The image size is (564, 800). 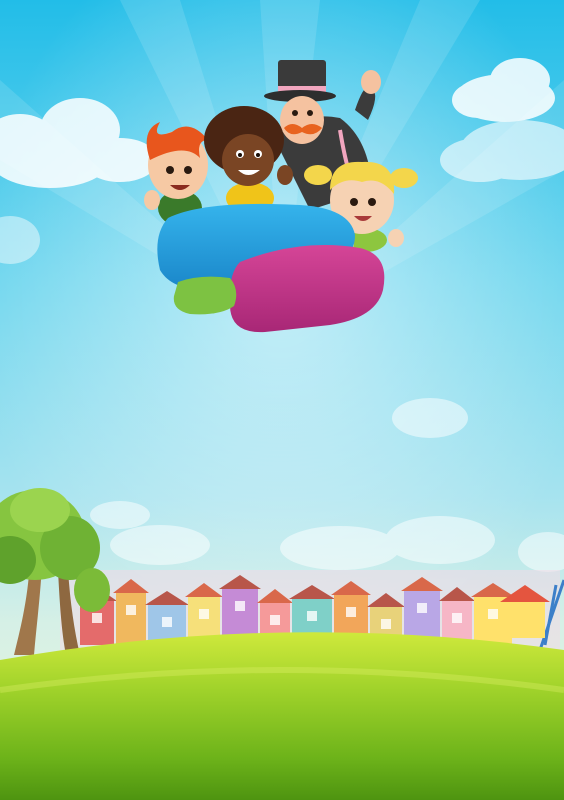 I want to click on playhouse, so click(x=525, y=619).